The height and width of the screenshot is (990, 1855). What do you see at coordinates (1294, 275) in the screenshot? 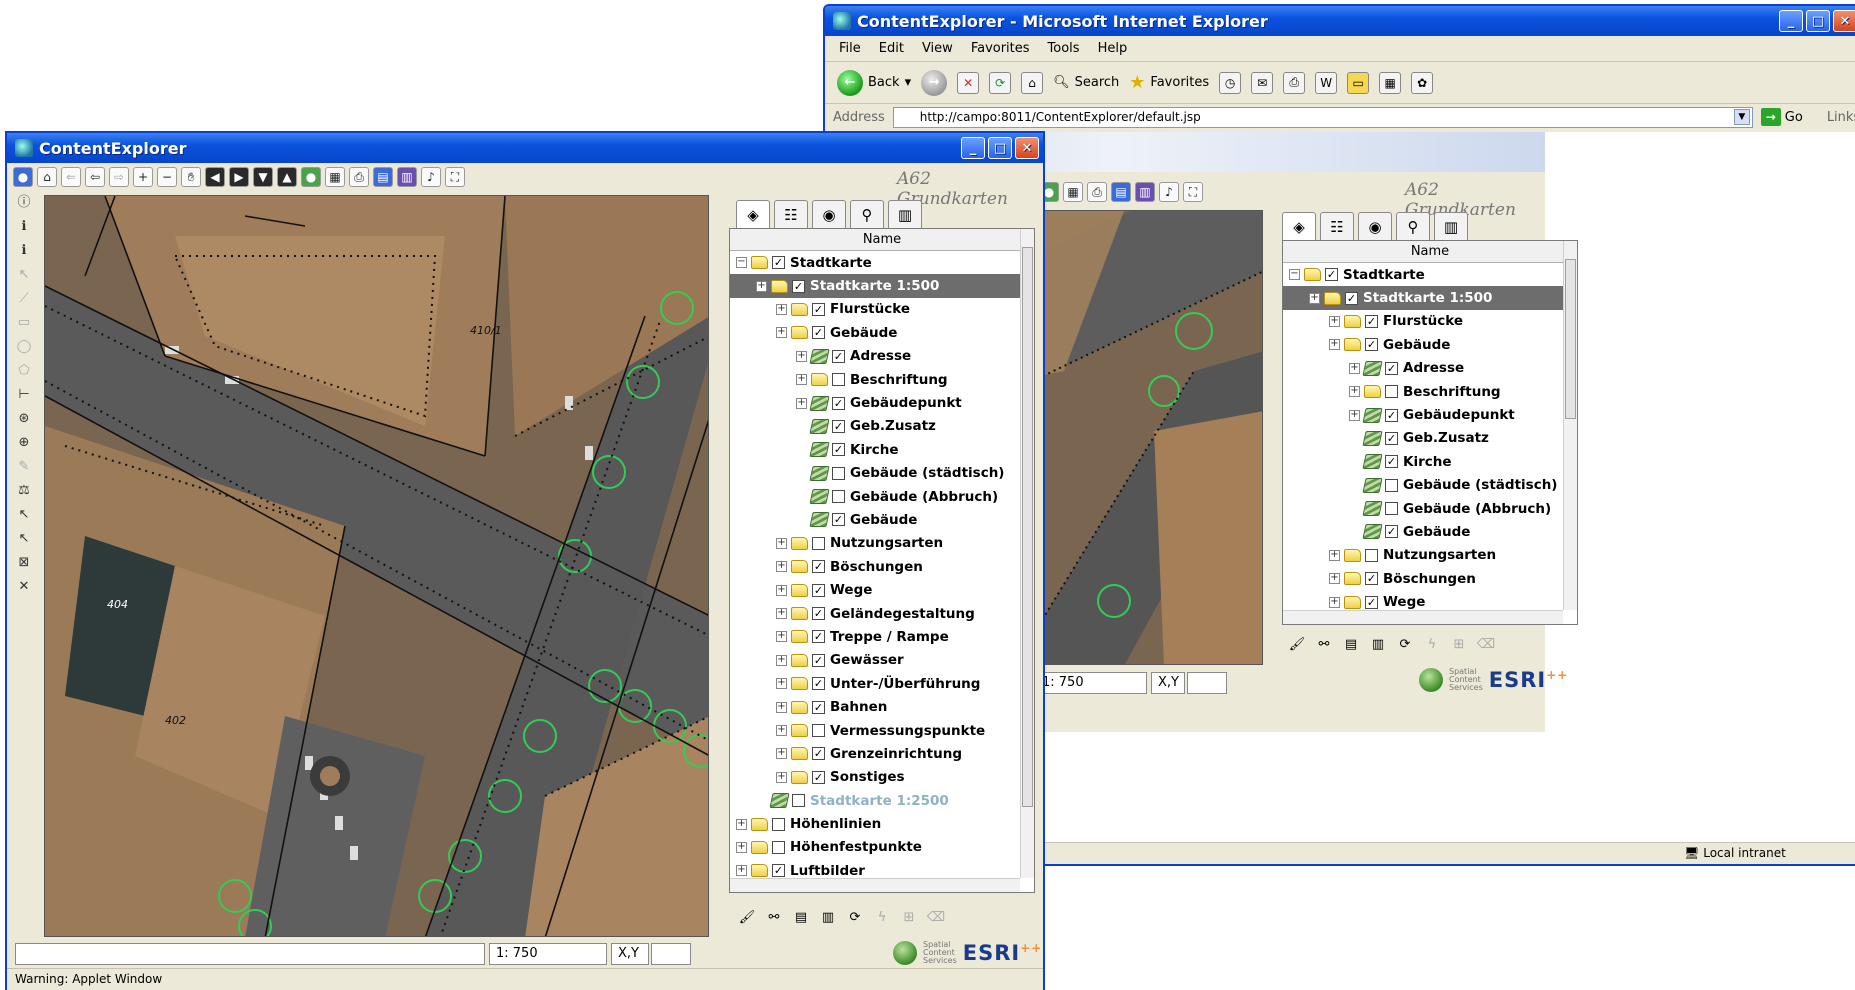
I see `collapse-icon: −` at bounding box center [1294, 275].